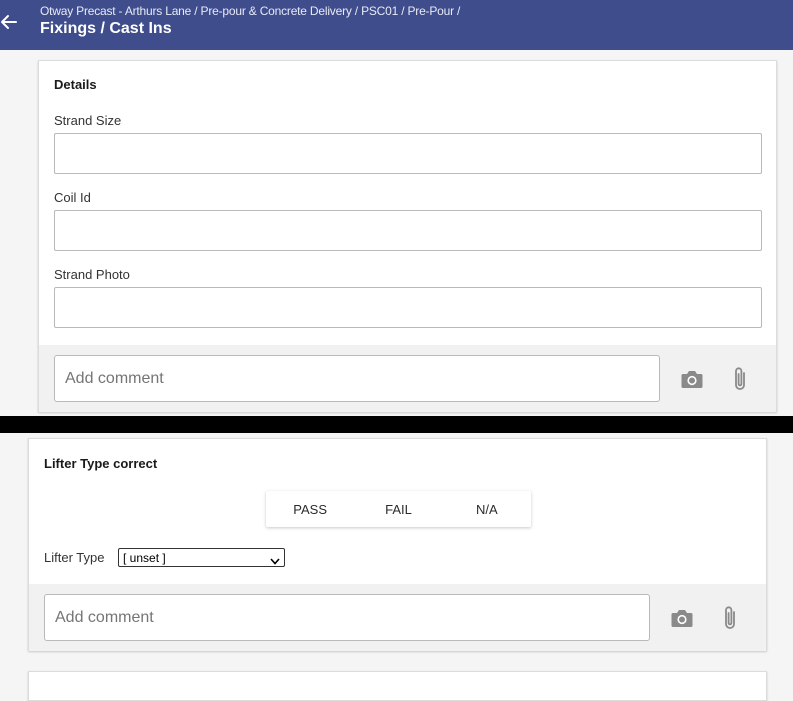 This screenshot has width=793, height=701. Describe the element at coordinates (74, 557) in the screenshot. I see `lifter-type-label: Lifter Type` at that location.